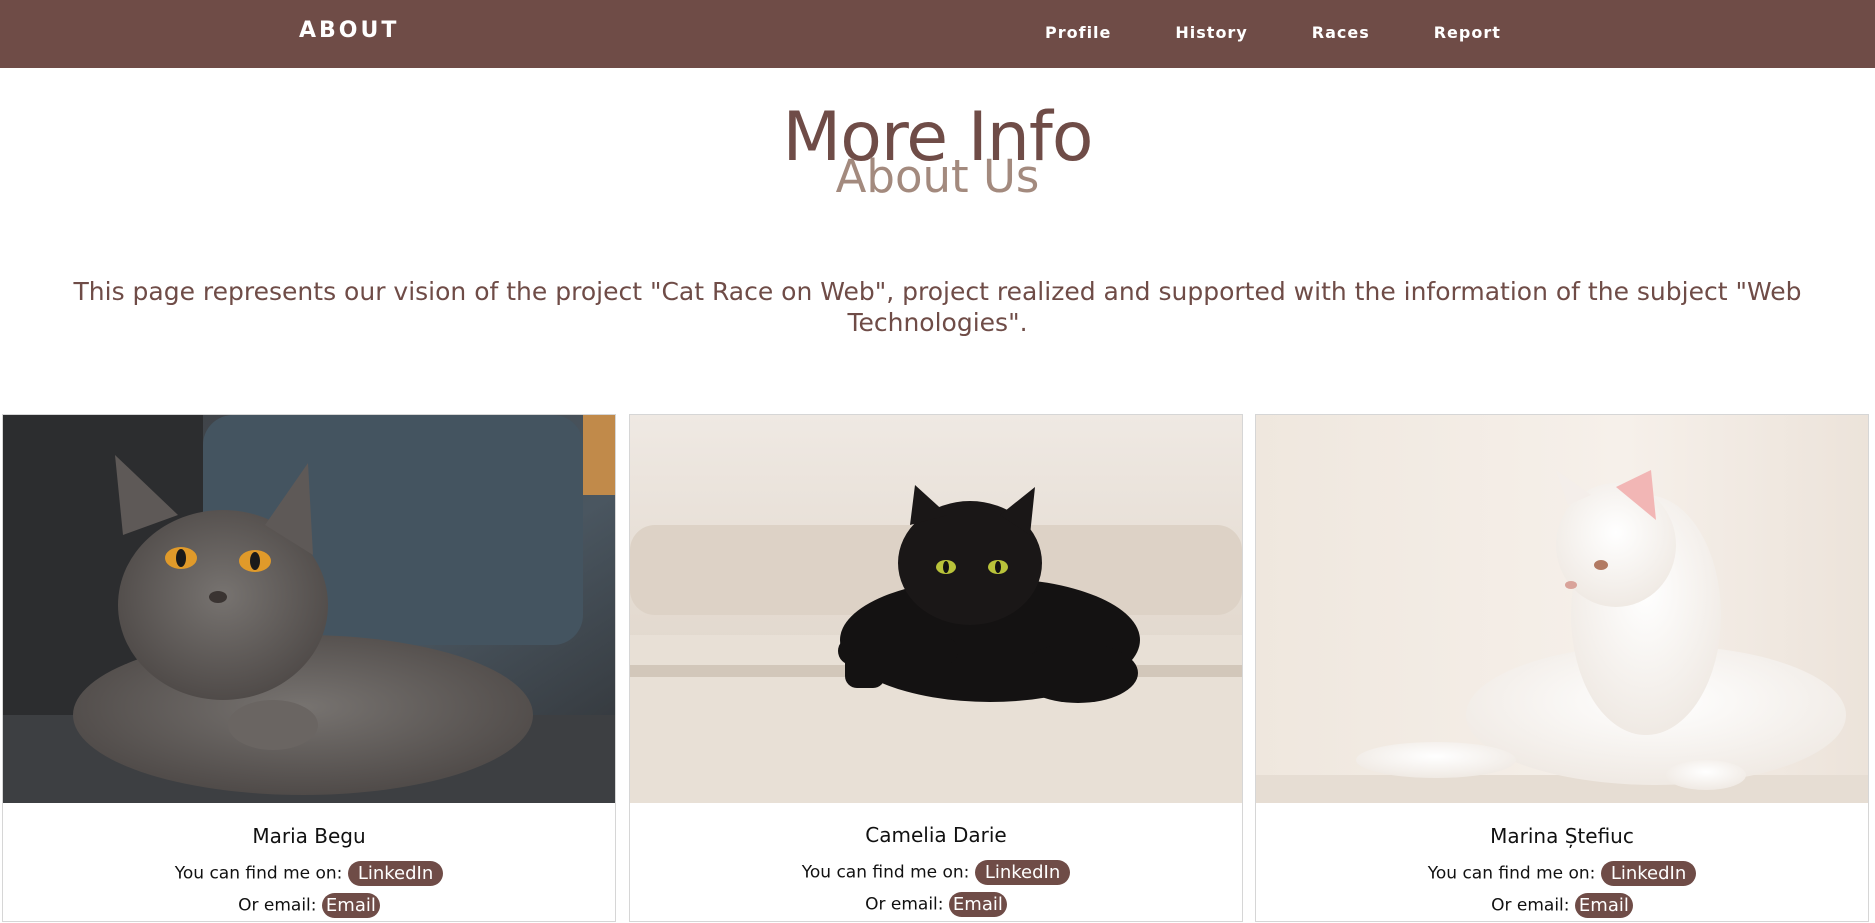 This screenshot has height=923, width=1875. I want to click on nav-link-profile: Profile, so click(1078, 32).